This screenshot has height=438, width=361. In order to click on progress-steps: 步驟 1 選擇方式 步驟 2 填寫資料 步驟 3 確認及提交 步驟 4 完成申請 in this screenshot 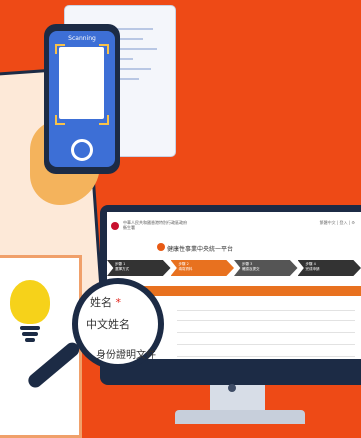, I will do `click(234, 268)`.